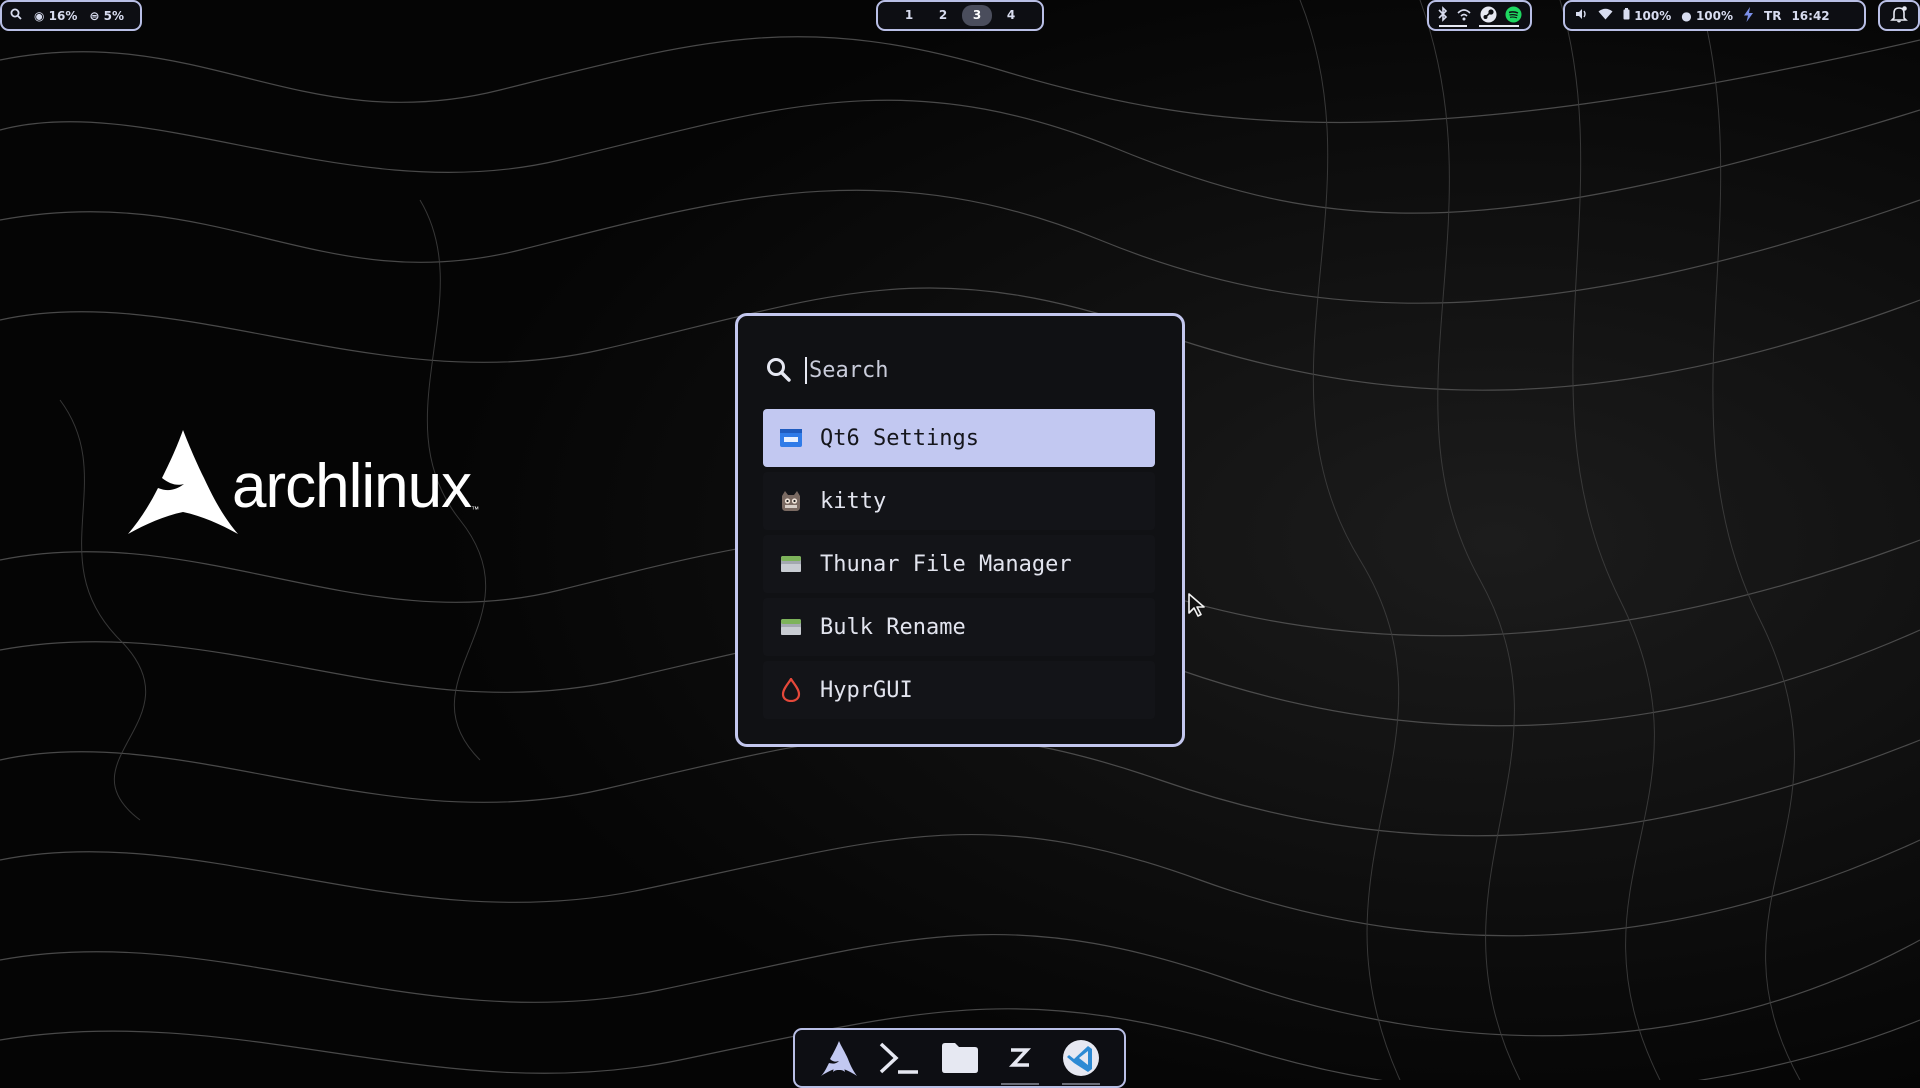  I want to click on arch-icon, so click(838, 1058).